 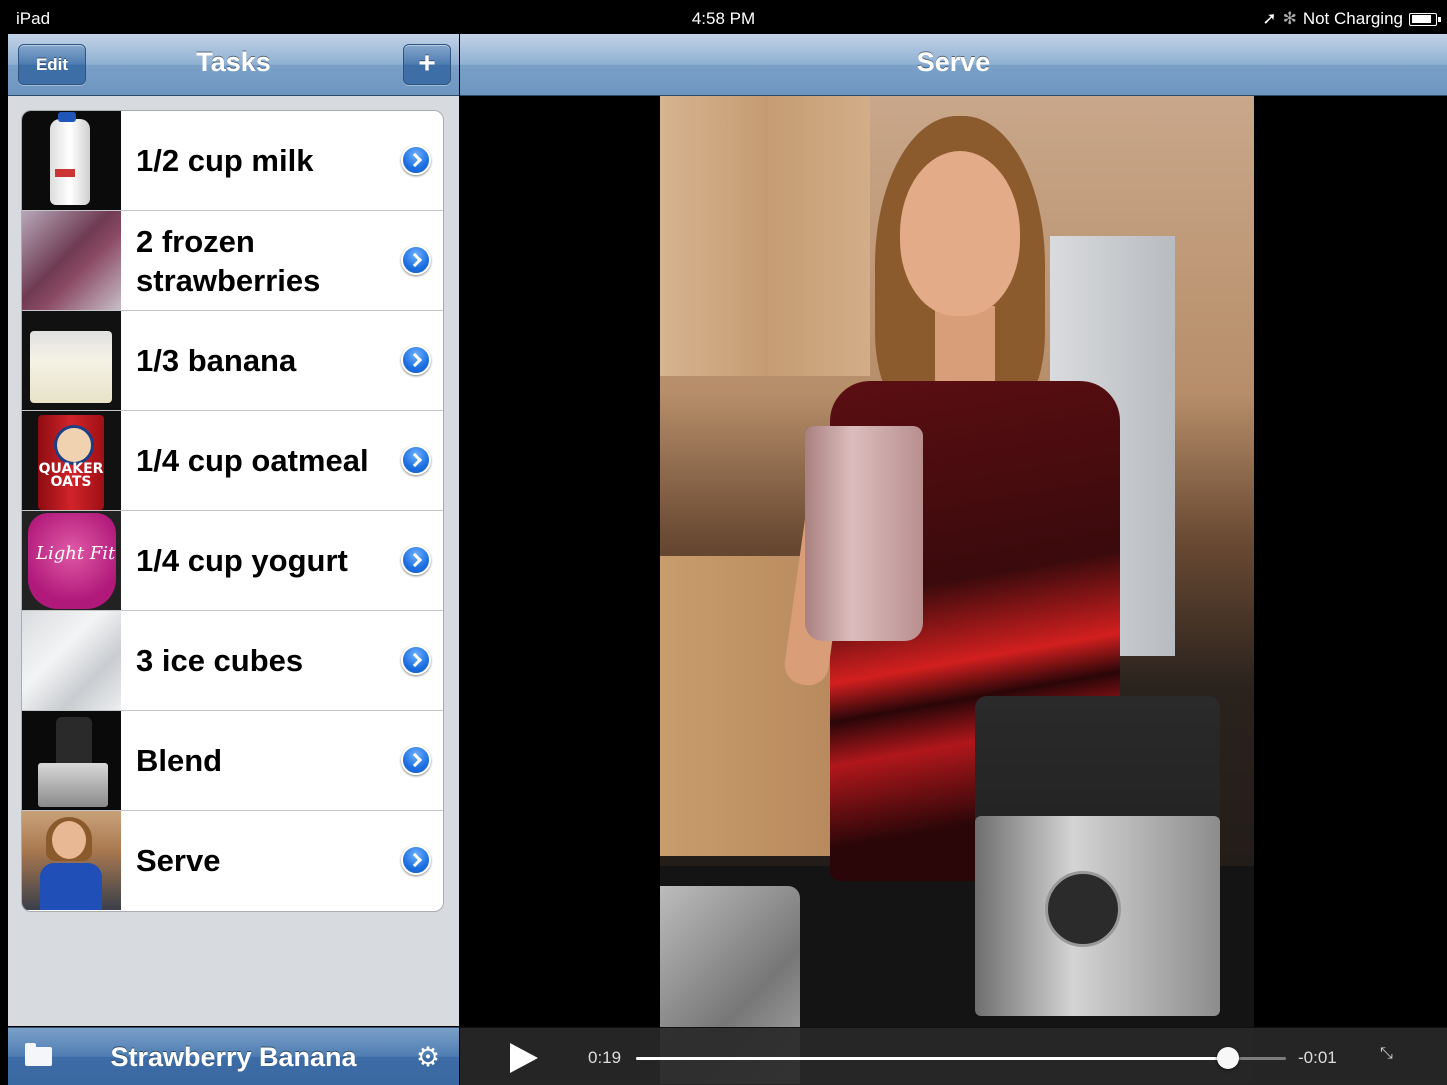 I want to click on task-row-strawberries: 2 frozen strawberries, so click(x=232, y=261).